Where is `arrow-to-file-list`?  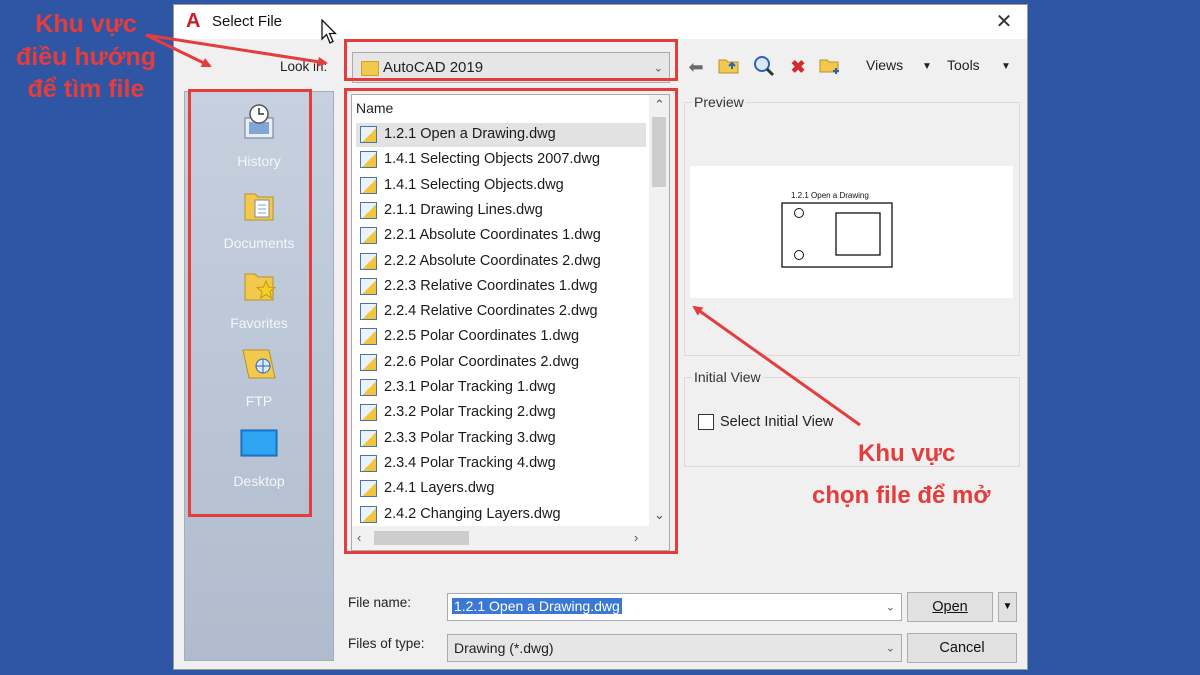
arrow-to-file-list is located at coordinates (776, 366).